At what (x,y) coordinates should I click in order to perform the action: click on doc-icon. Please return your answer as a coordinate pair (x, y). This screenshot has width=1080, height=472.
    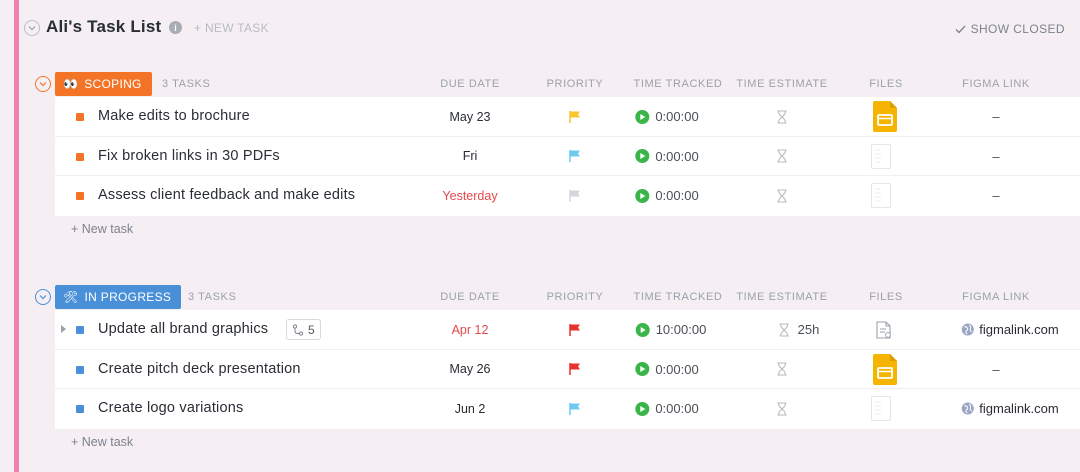
    Looking at the image, I should click on (884, 329).